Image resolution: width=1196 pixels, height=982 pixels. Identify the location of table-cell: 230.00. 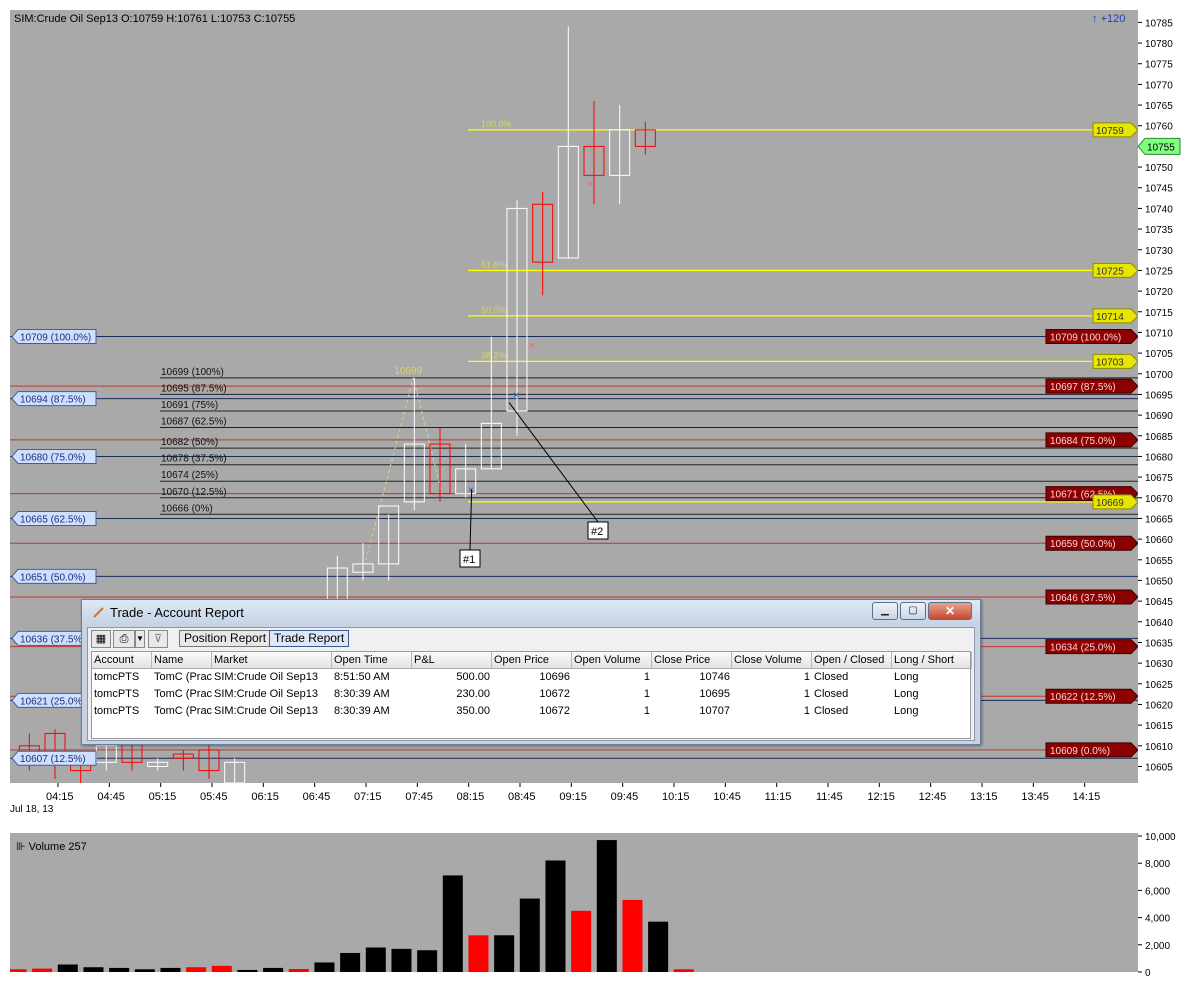
(473, 694).